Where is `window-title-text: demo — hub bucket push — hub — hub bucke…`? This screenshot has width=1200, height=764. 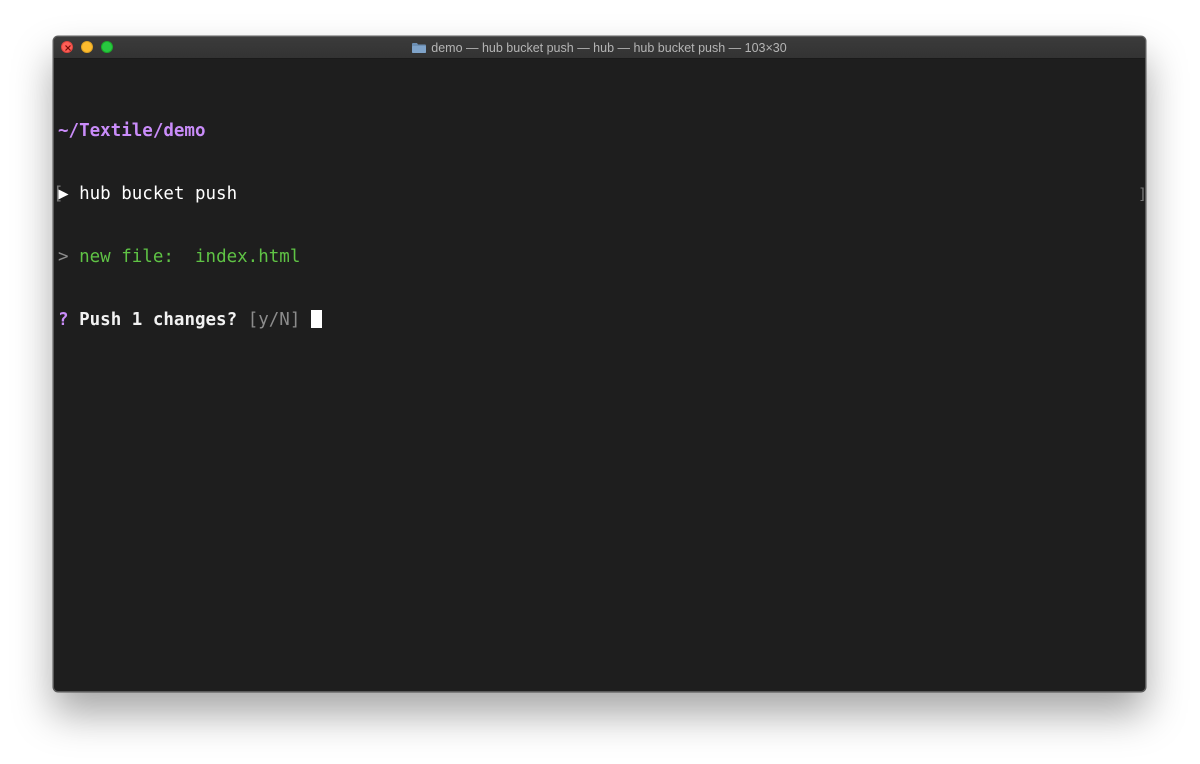 window-title-text: demo — hub bucket push — hub — hub bucke… is located at coordinates (609, 47).